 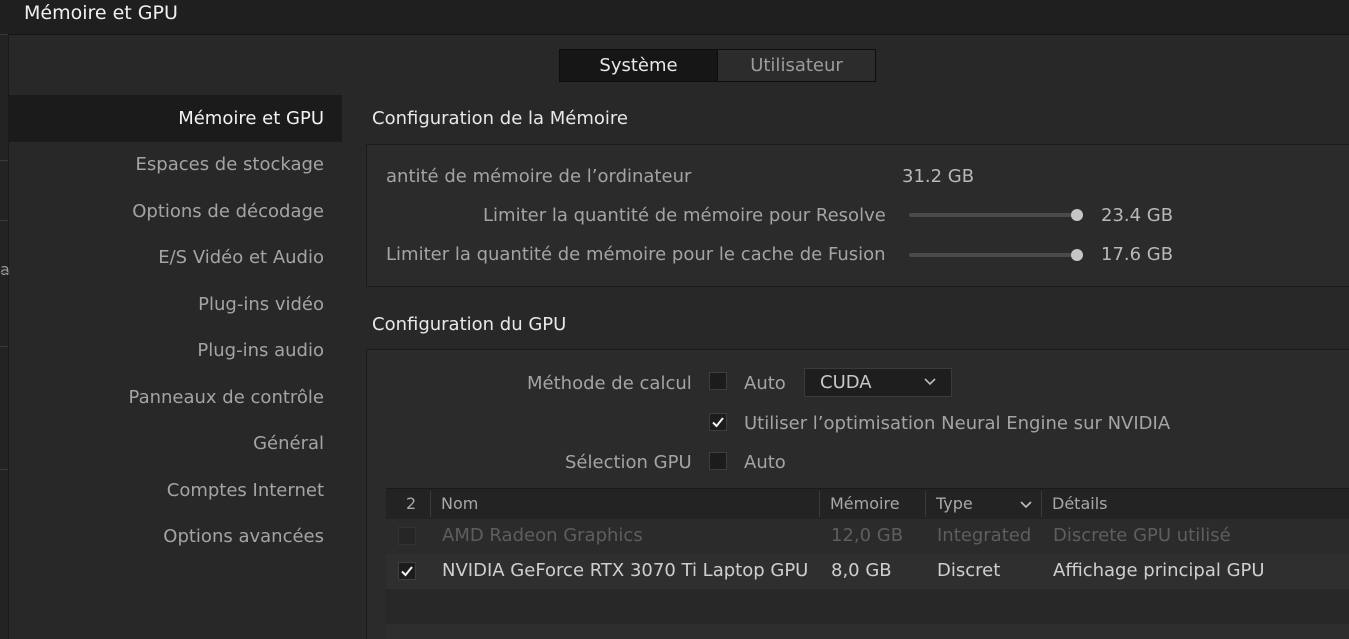 I want to click on sidebar-item-espaces-stockage: Espaces de stockage, so click(x=175, y=165).